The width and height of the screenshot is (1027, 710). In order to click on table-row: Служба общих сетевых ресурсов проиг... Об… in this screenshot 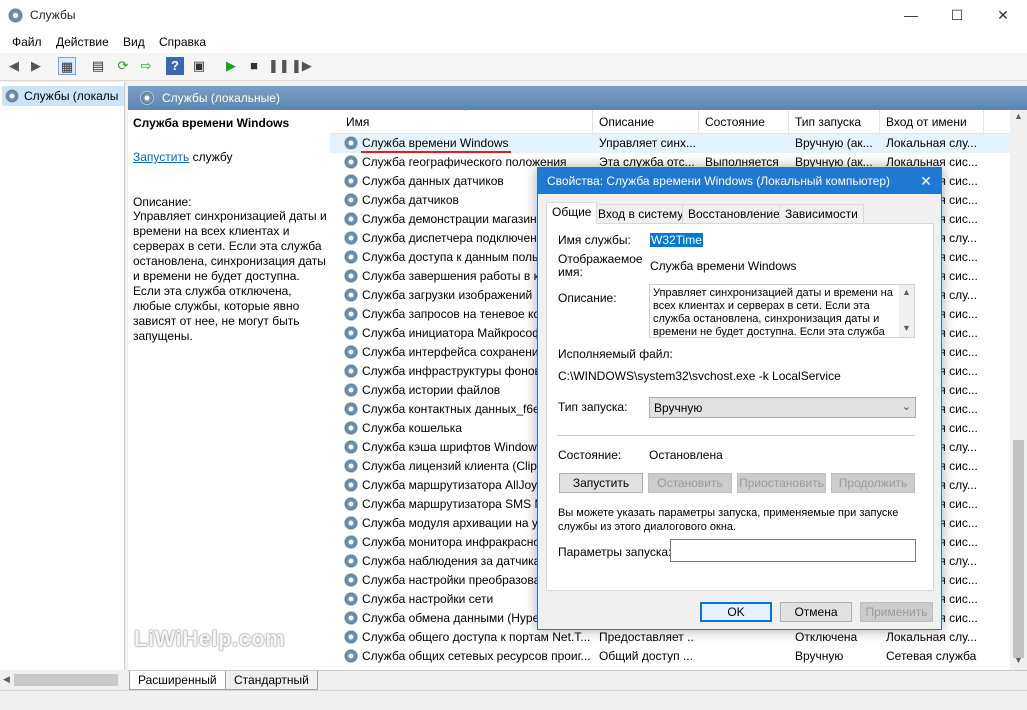, I will do `click(670, 656)`.